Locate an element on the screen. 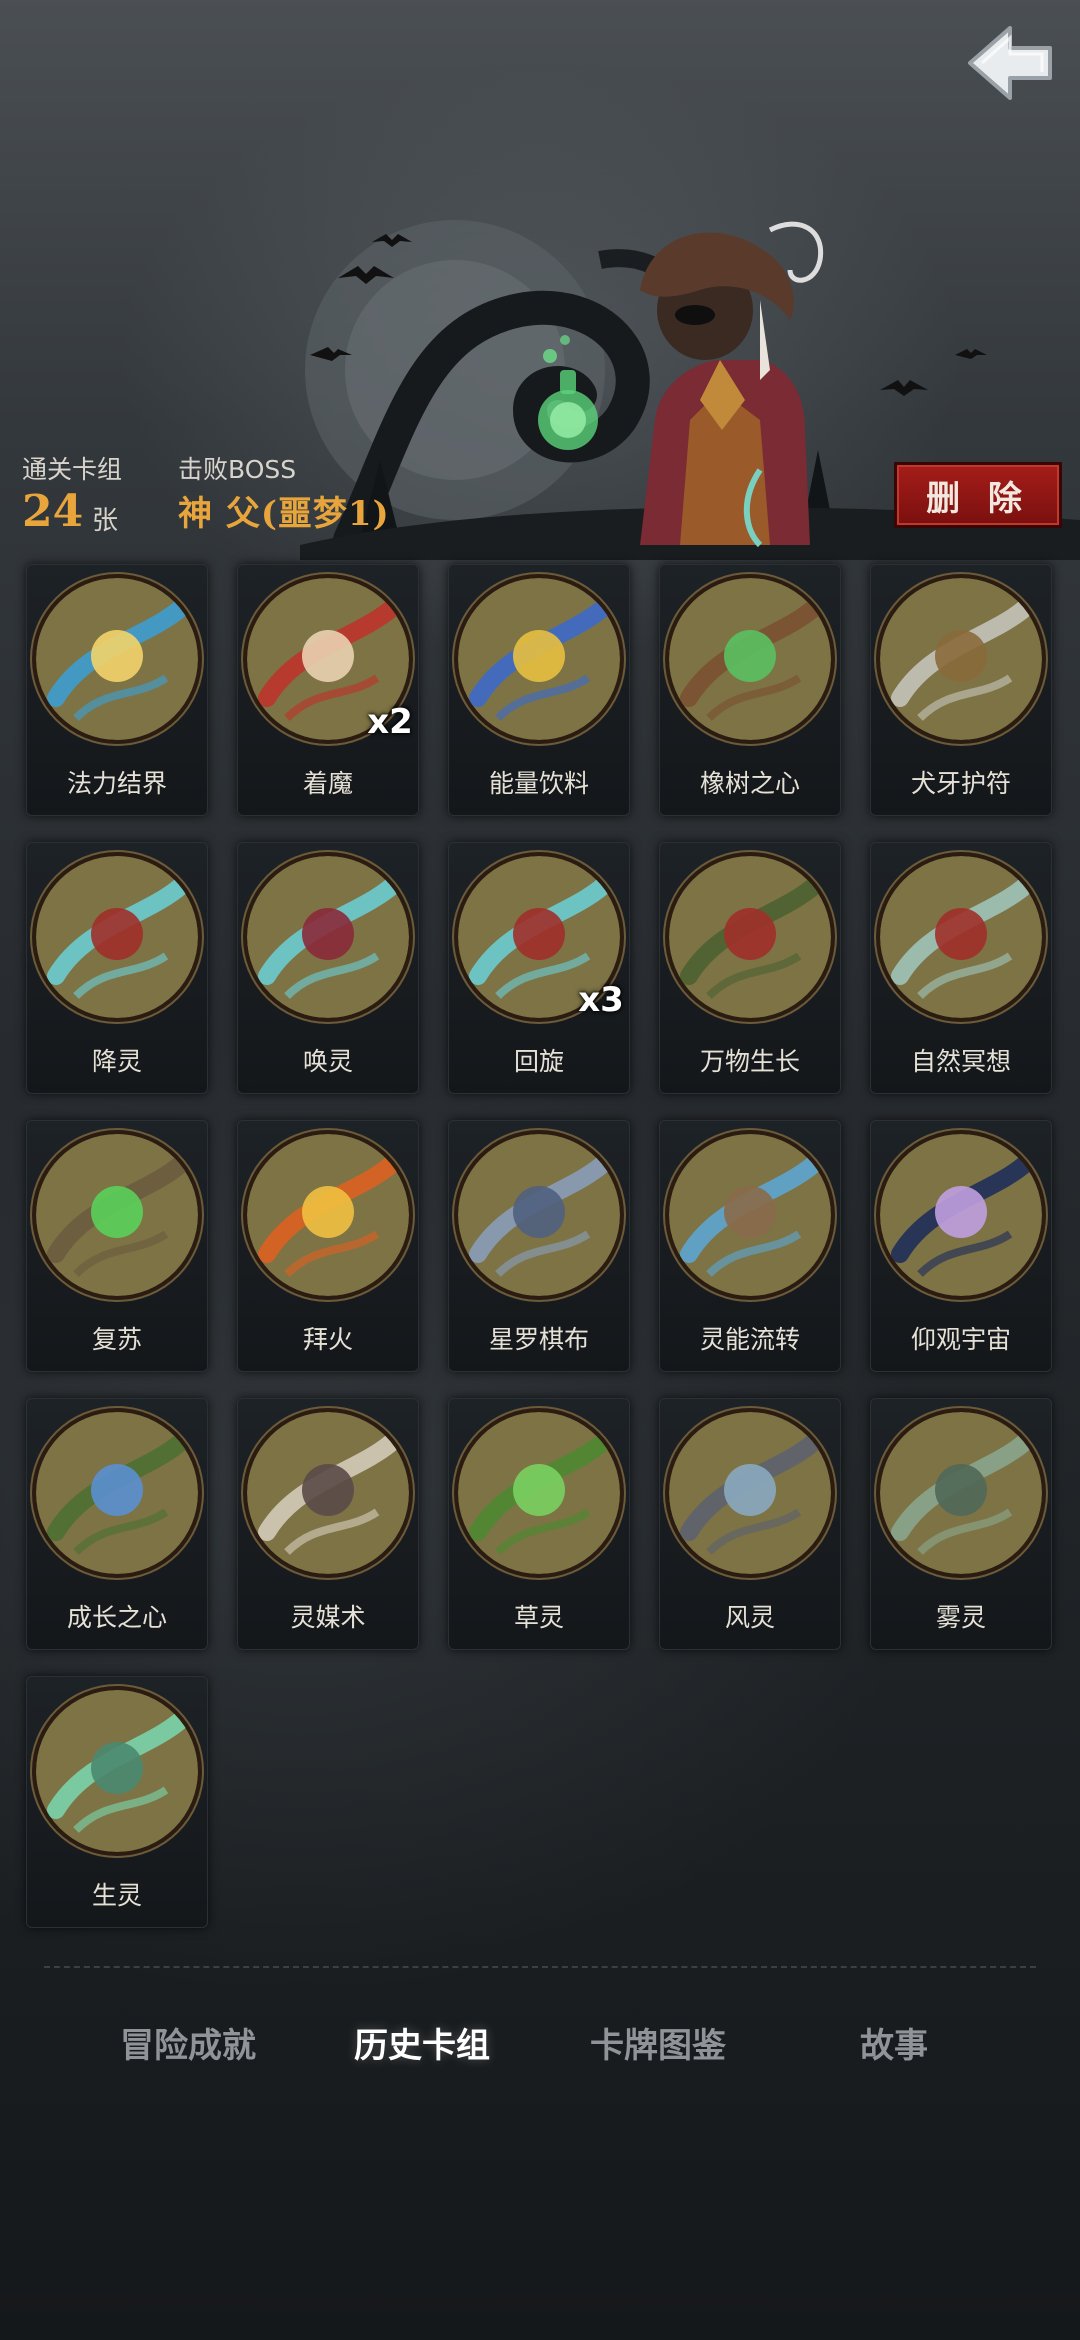 This screenshot has width=1080, height=2340. card-name: 生灵 is located at coordinates (116, 1895).